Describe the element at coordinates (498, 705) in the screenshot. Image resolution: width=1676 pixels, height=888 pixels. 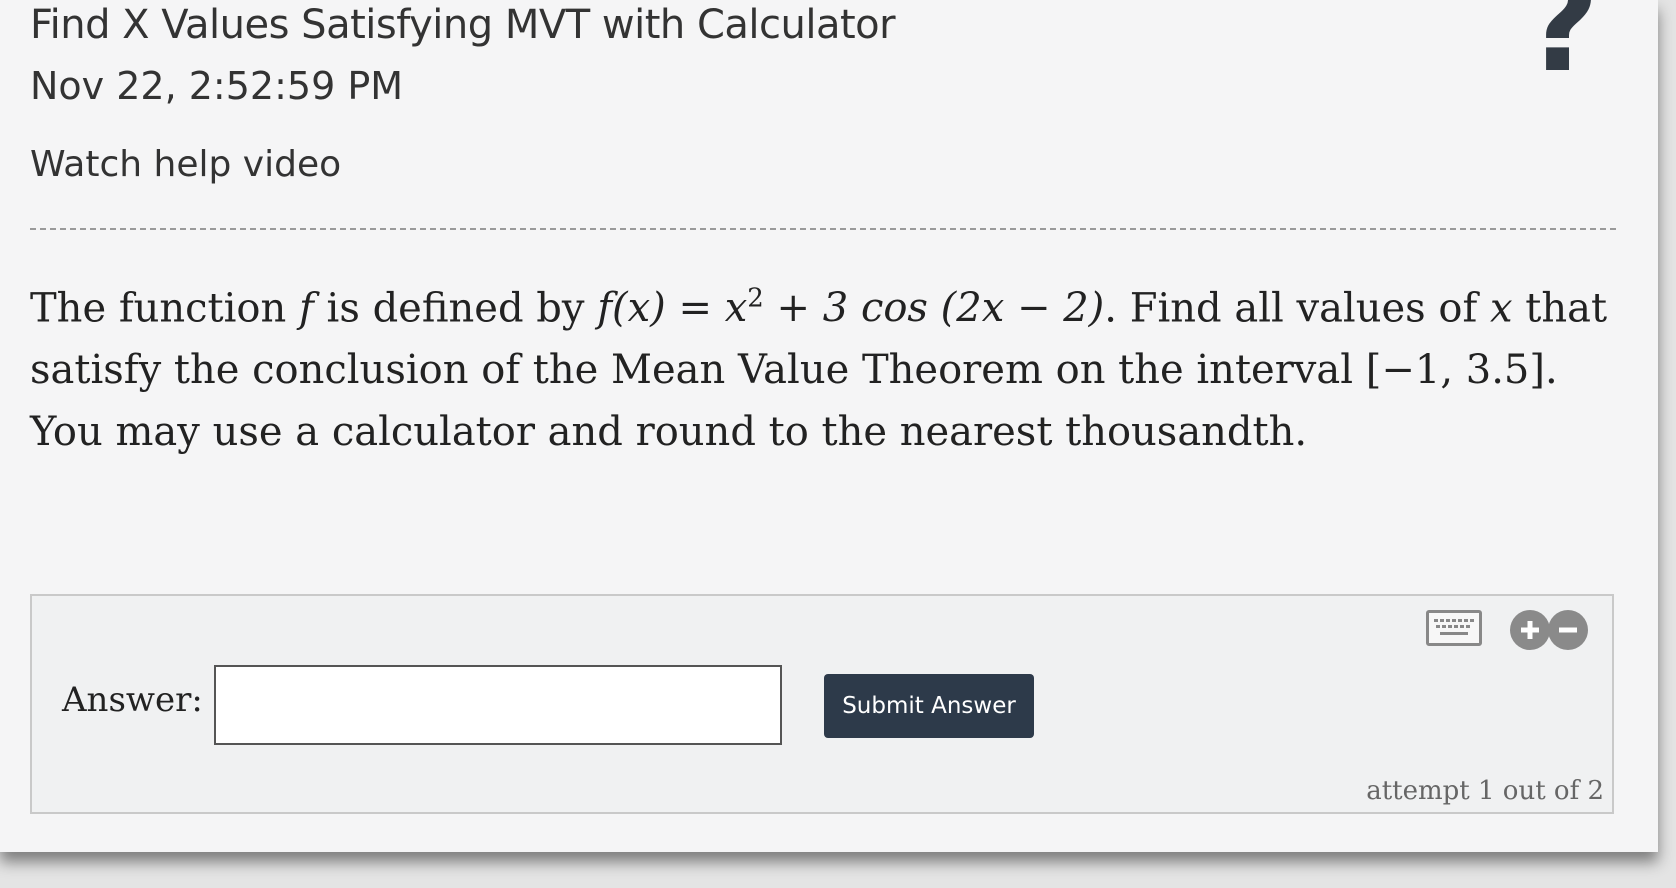
I see `answer-input` at that location.